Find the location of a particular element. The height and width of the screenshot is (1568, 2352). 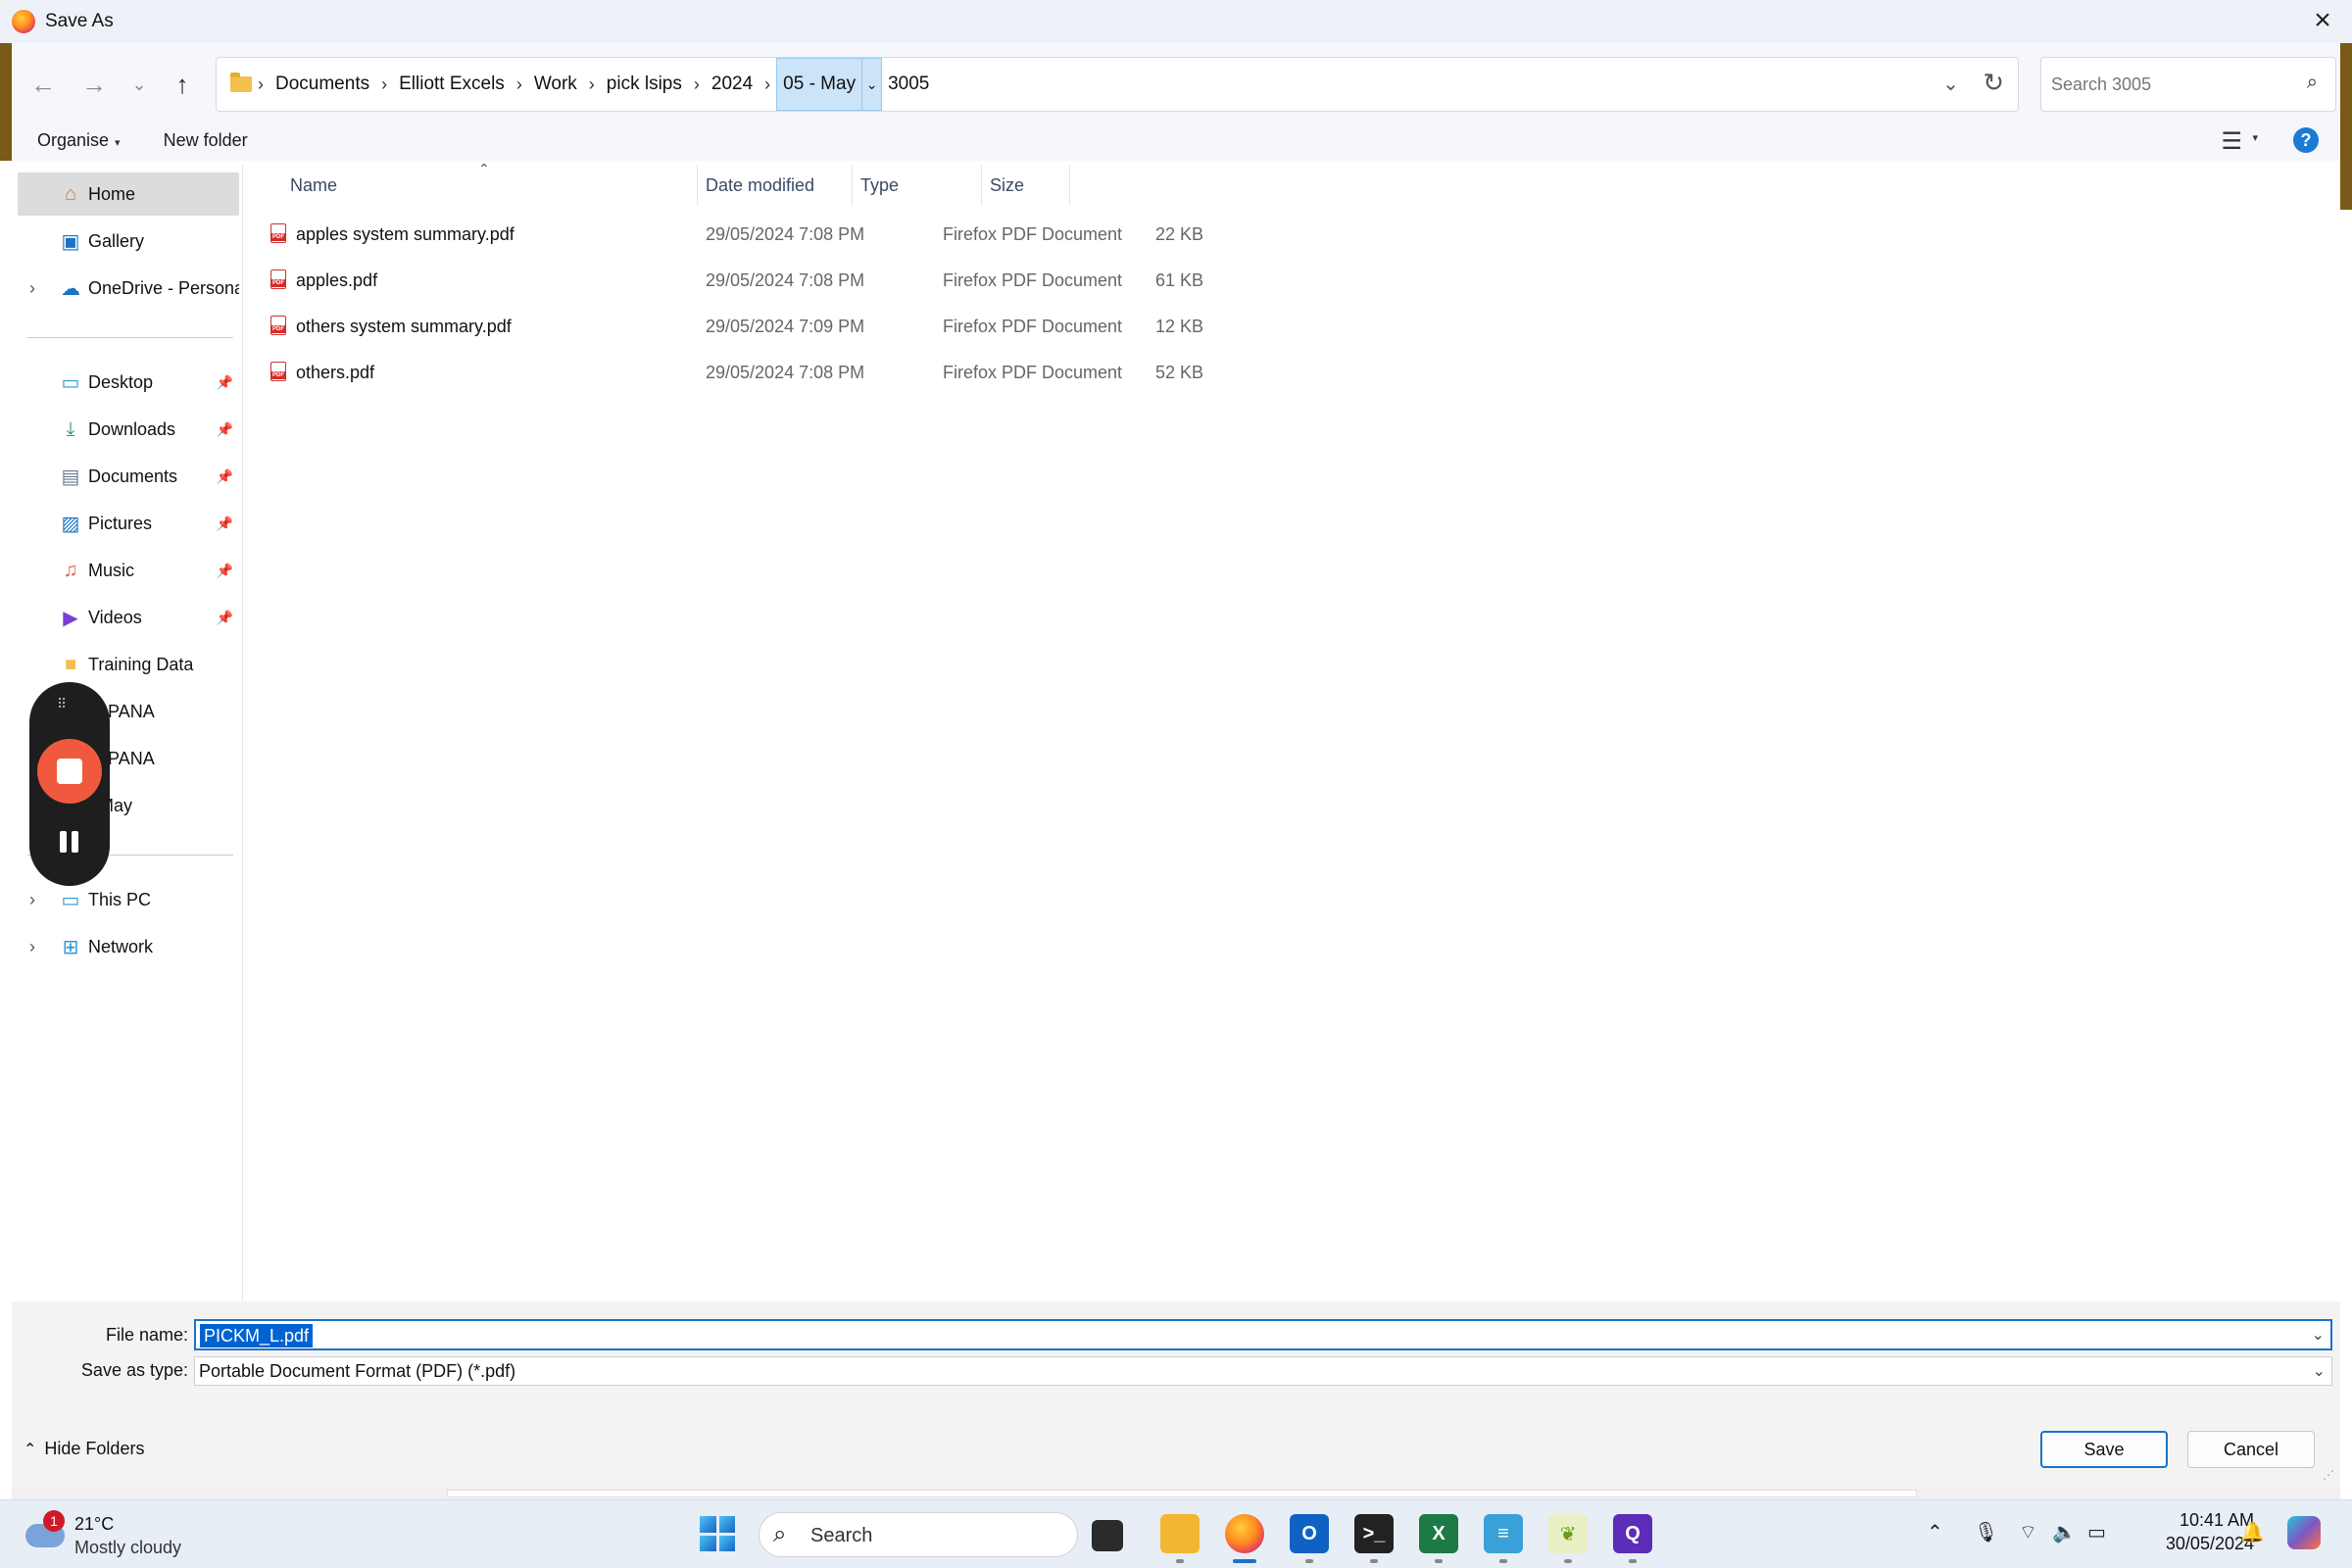

file-date: 29/05/2024 7:08 PM is located at coordinates (785, 372).